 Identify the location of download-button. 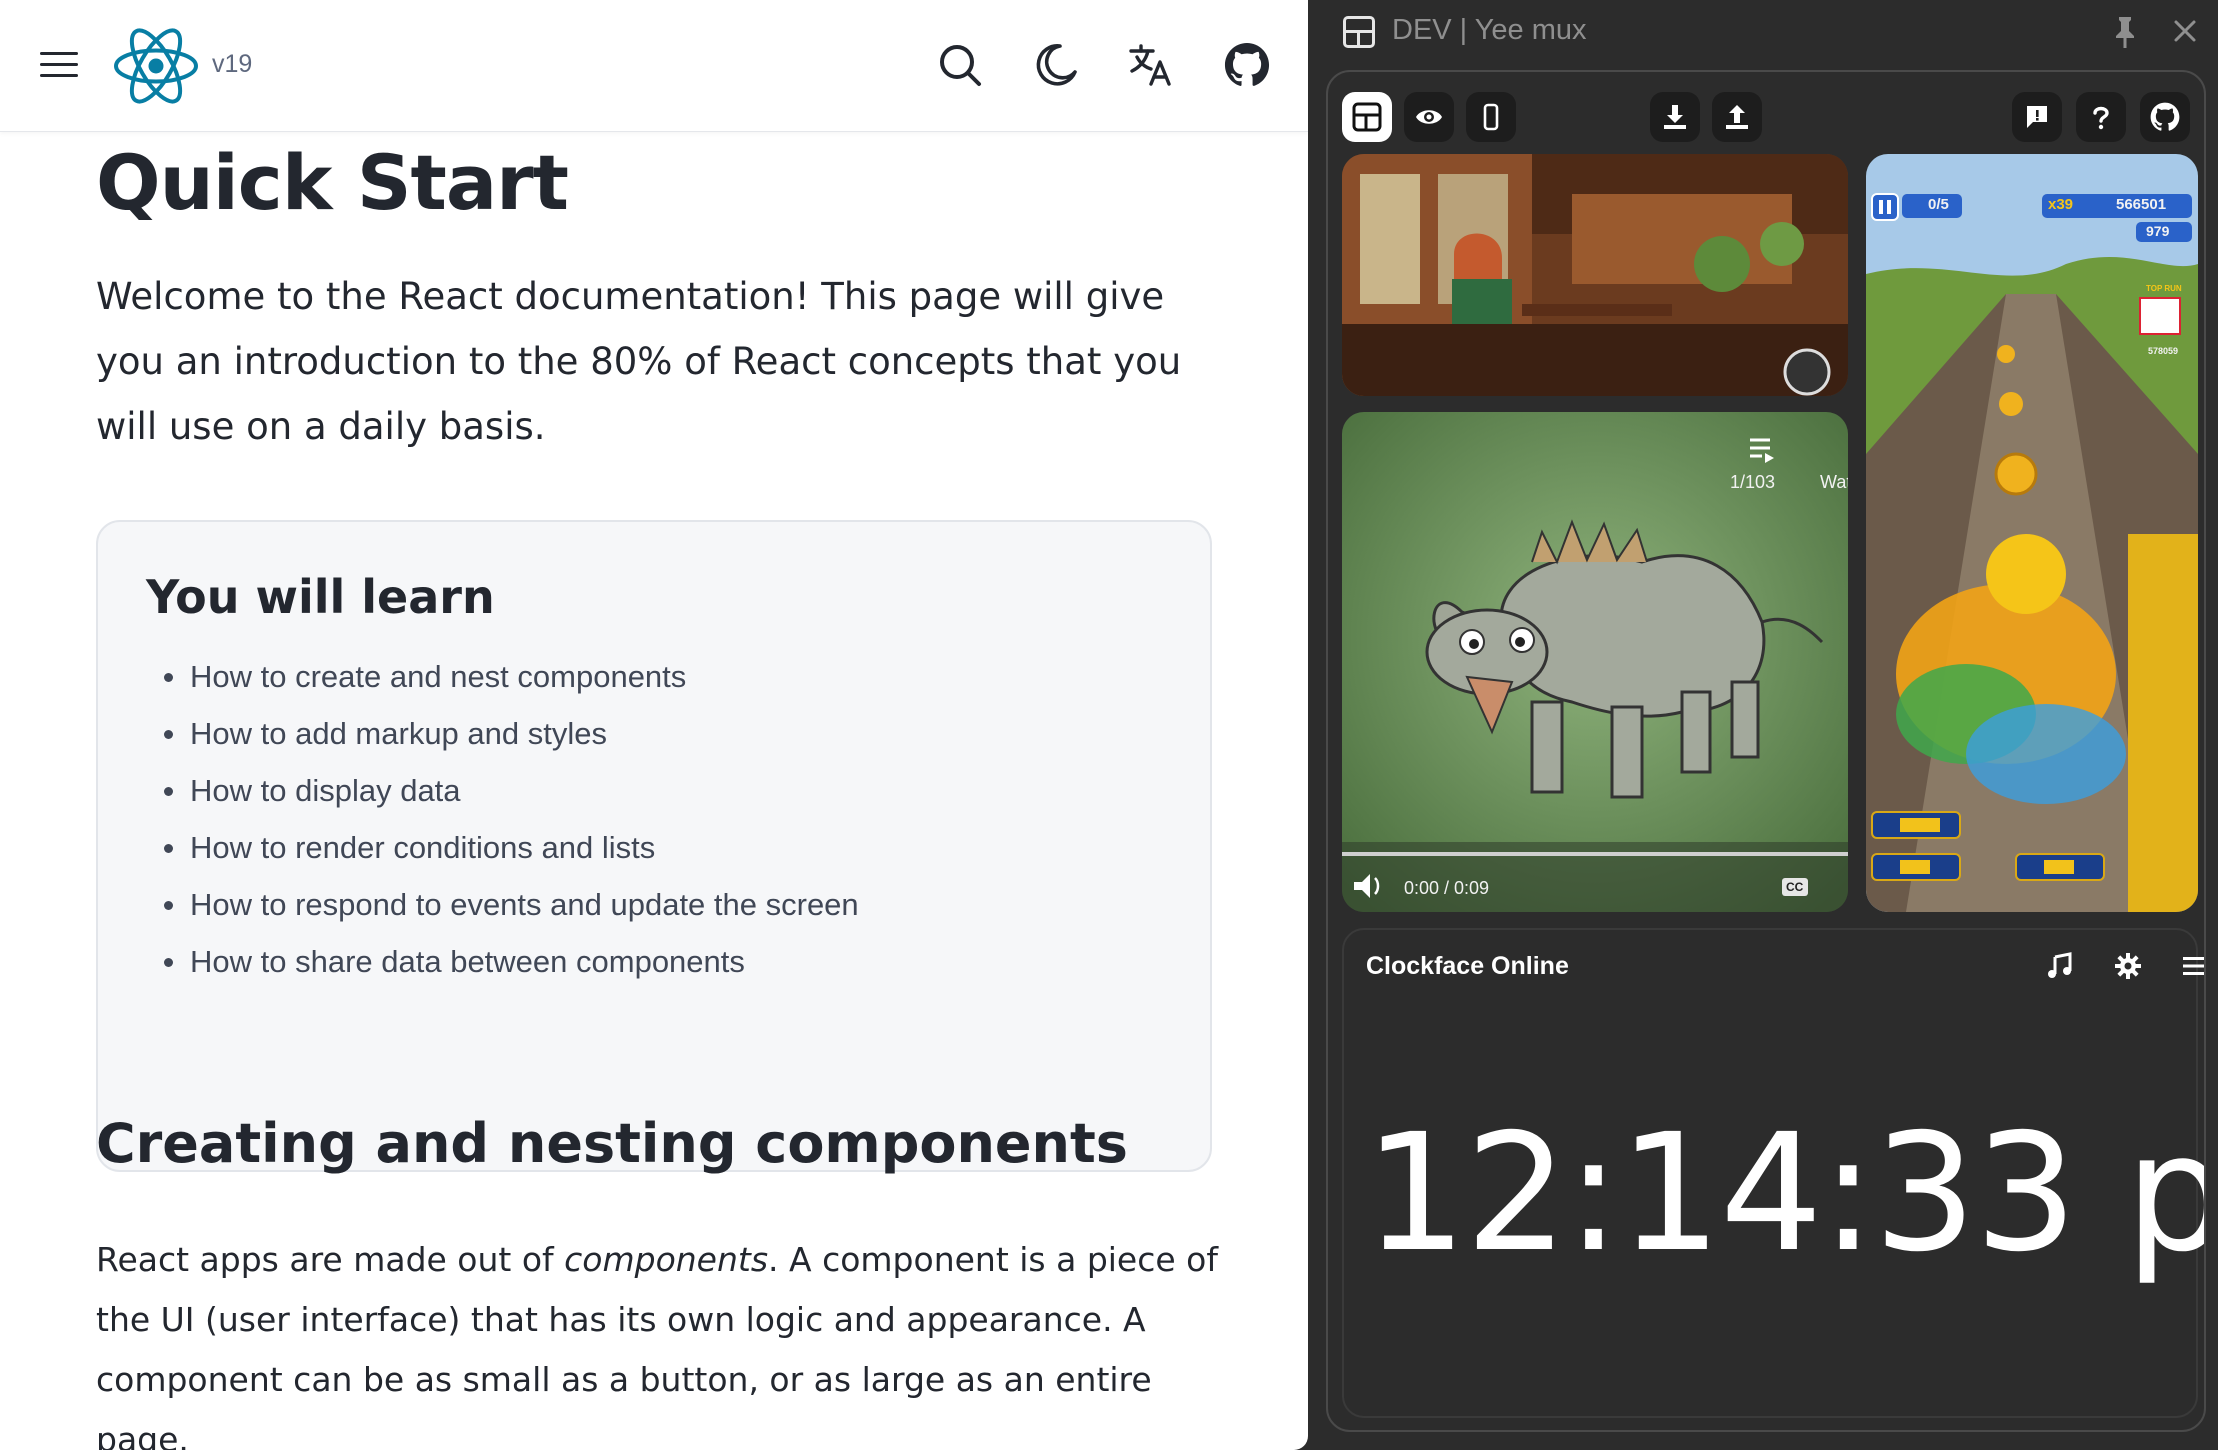
(1675, 117).